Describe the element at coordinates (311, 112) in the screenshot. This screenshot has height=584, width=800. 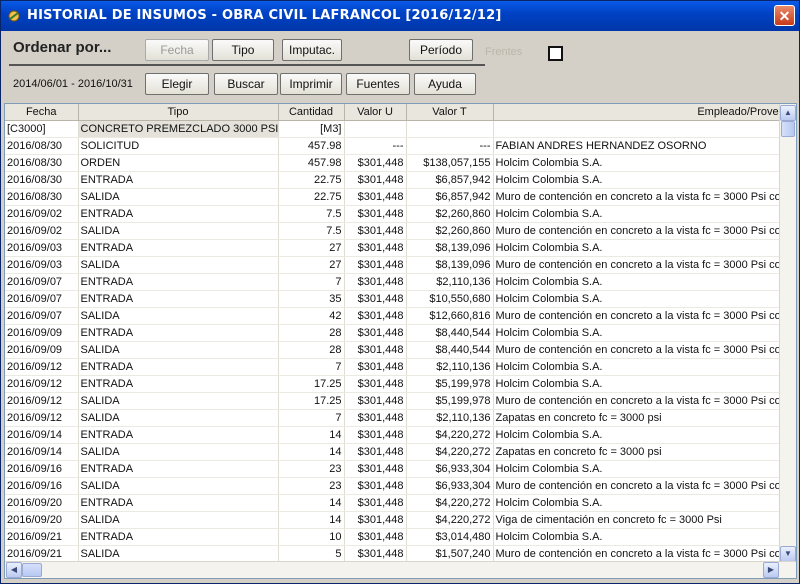
I see `column-header-cantidad: Cantidad` at that location.